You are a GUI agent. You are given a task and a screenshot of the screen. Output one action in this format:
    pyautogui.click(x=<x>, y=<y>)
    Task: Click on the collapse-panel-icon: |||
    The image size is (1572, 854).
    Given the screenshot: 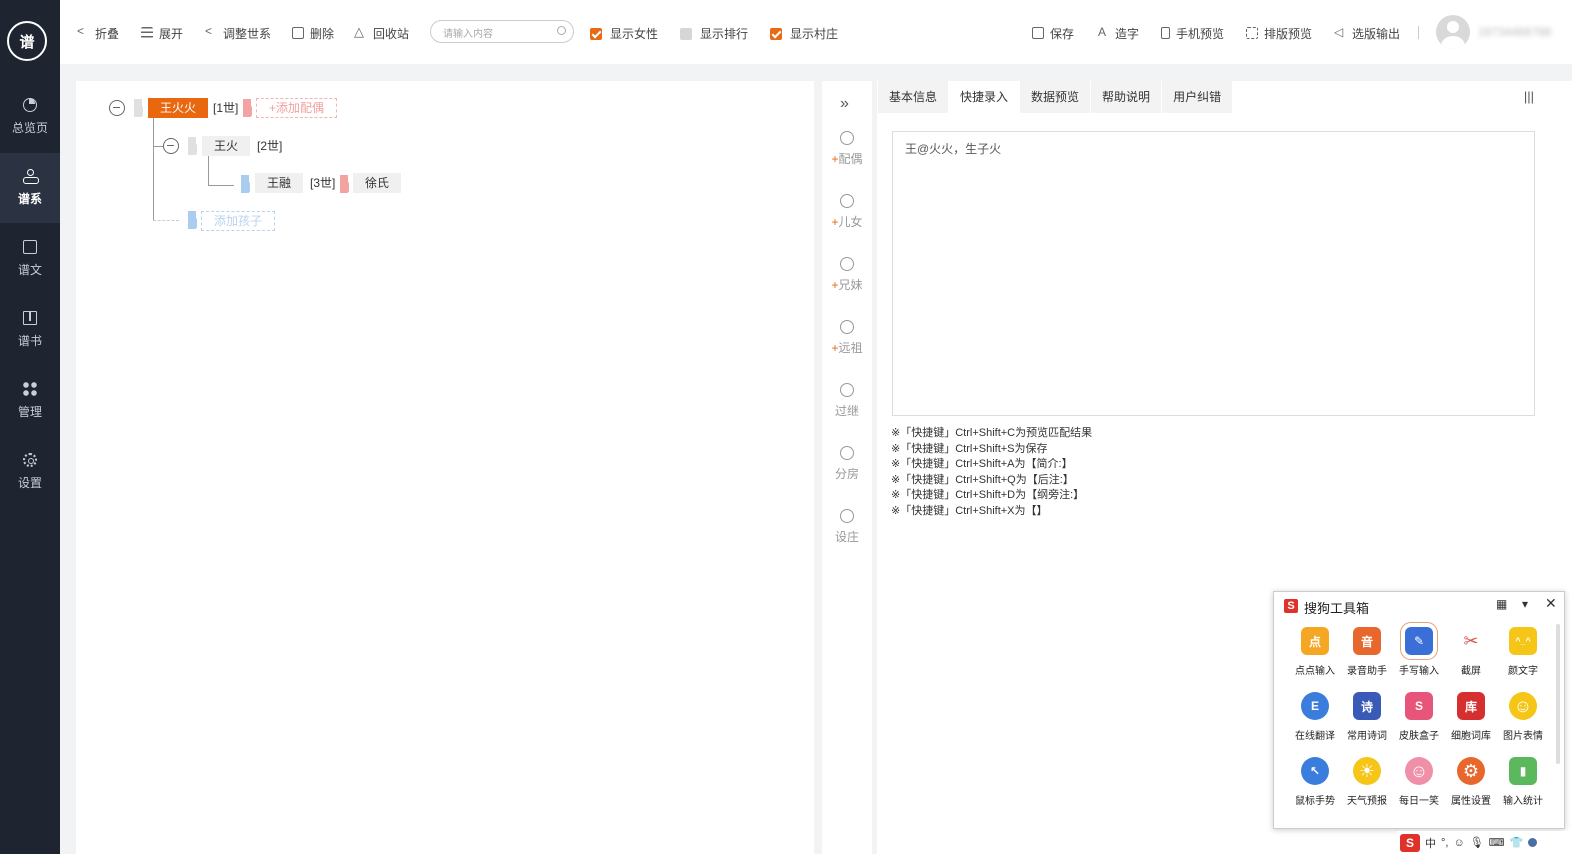 What is the action you would take?
    pyautogui.click(x=1529, y=96)
    